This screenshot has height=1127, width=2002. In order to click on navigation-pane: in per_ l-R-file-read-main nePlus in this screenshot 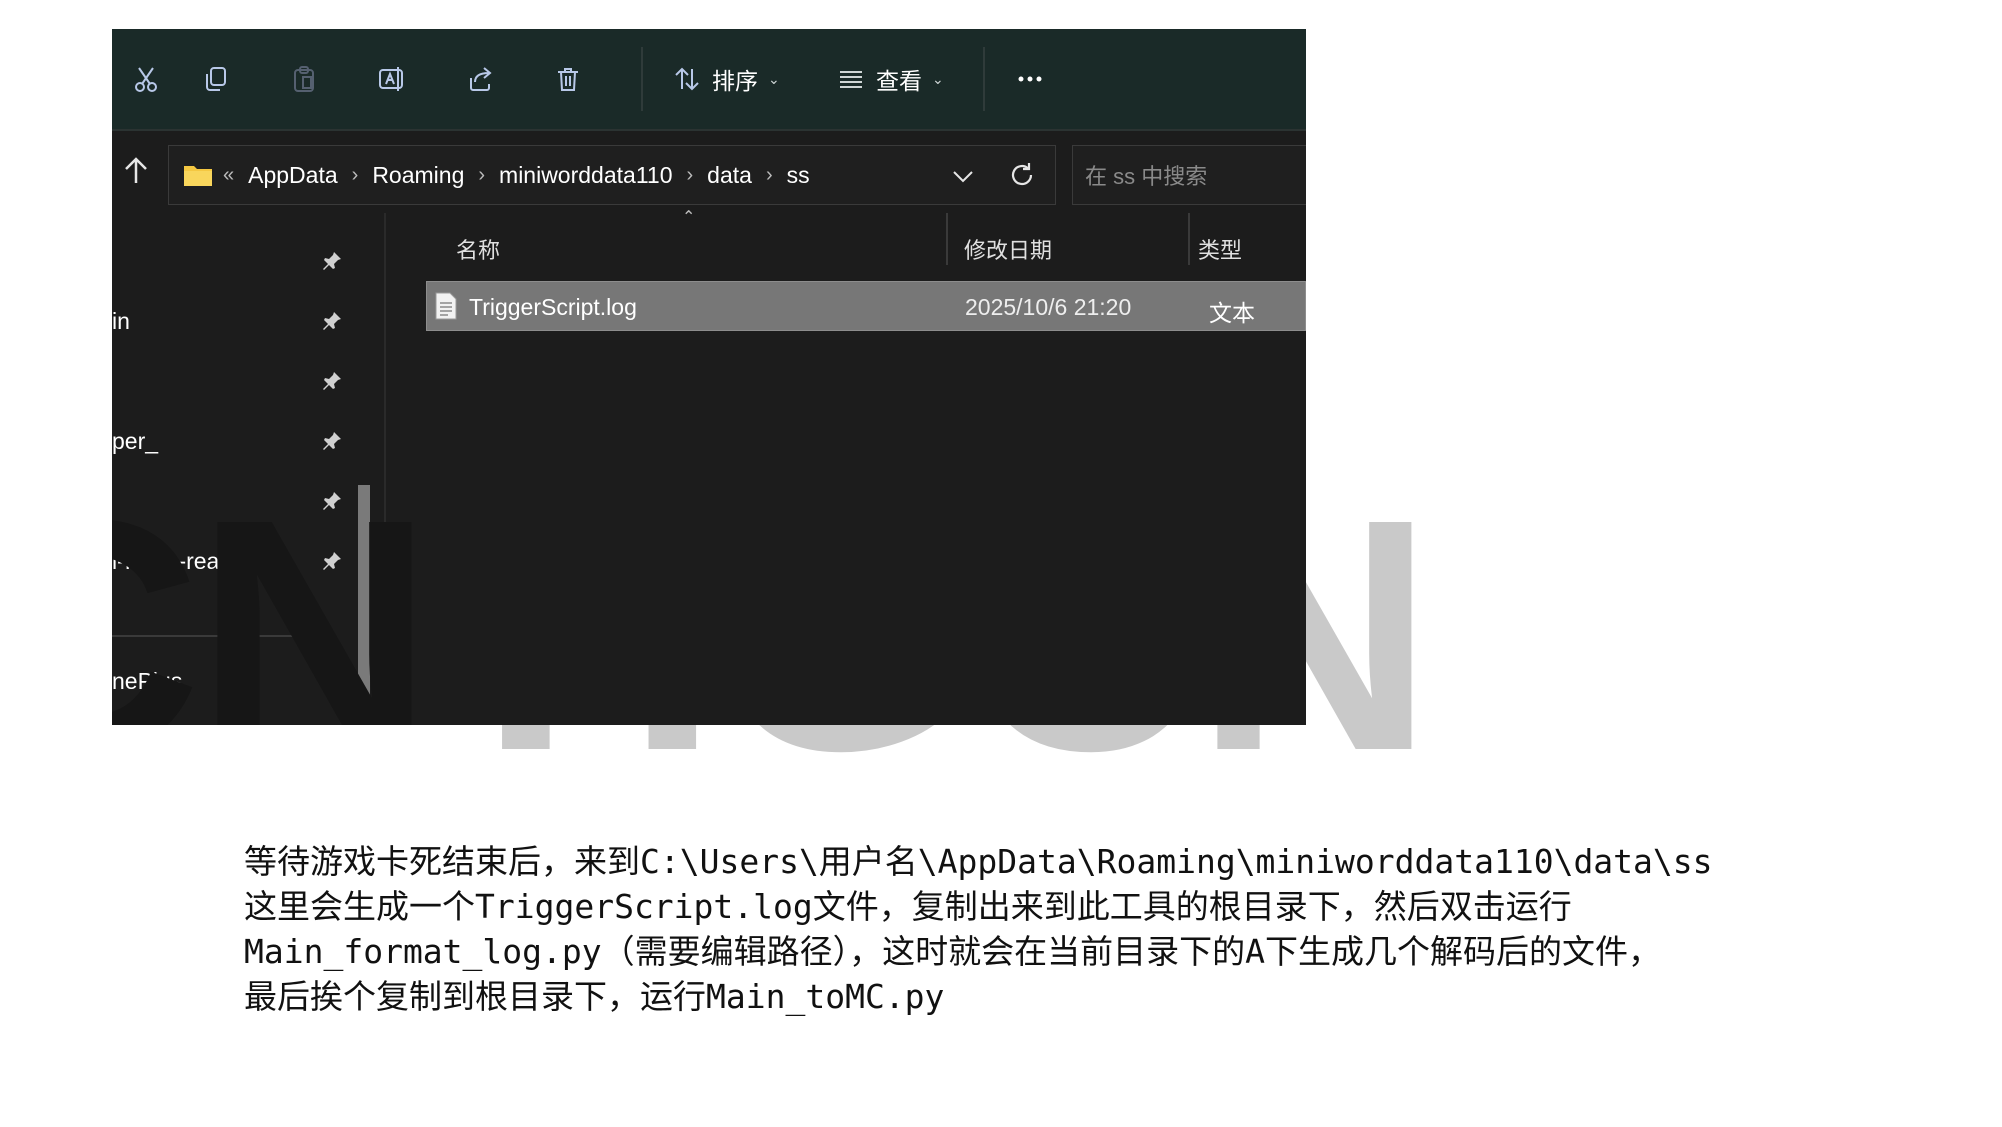, I will do `click(257, 469)`.